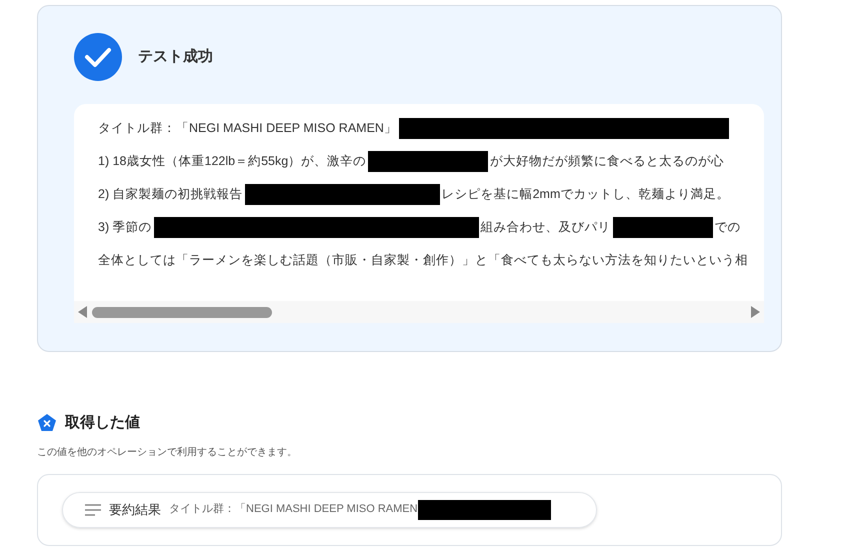 The image size is (853, 553). What do you see at coordinates (182, 312) in the screenshot?
I see `scrollbar-thumb` at bounding box center [182, 312].